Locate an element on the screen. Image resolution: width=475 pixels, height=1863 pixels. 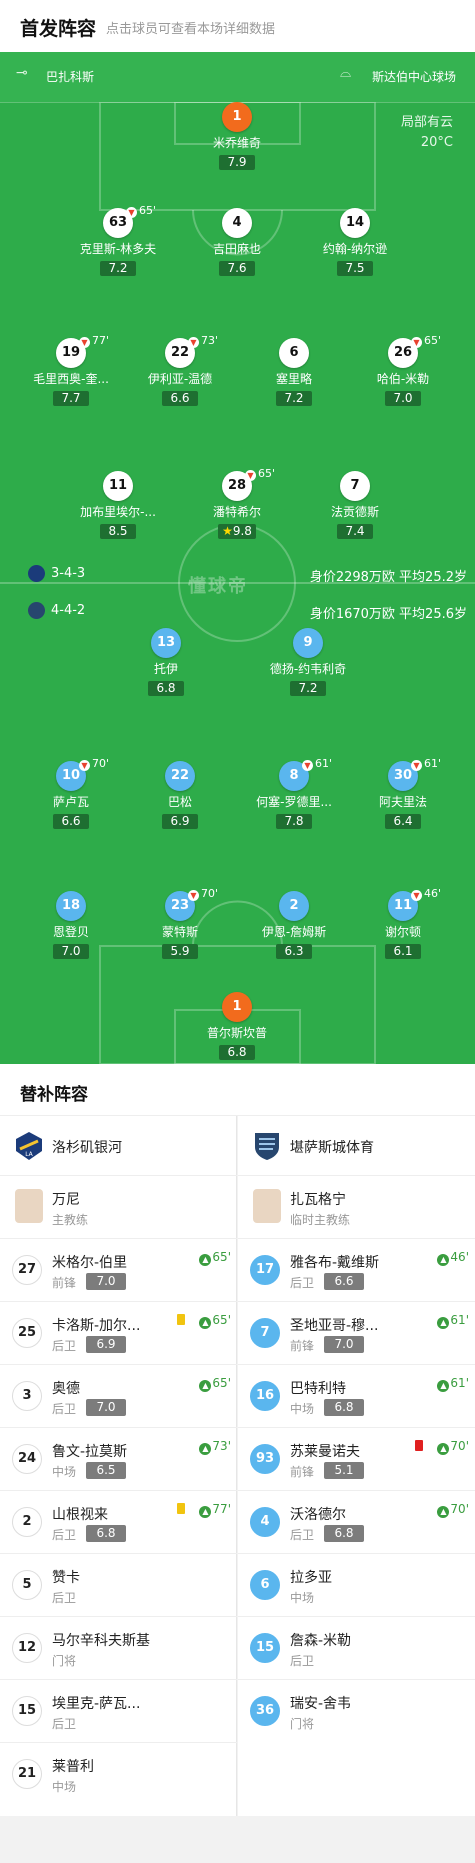
bench-player: 24 鲁文-拉莫斯 中场 6.5 ▲ 73' is located at coordinates (118, 1459).